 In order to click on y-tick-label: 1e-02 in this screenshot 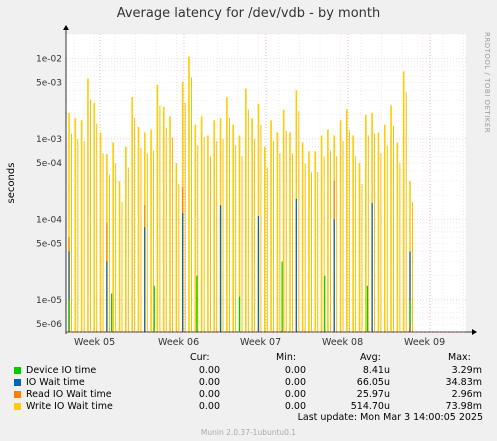, I will do `click(49, 59)`.